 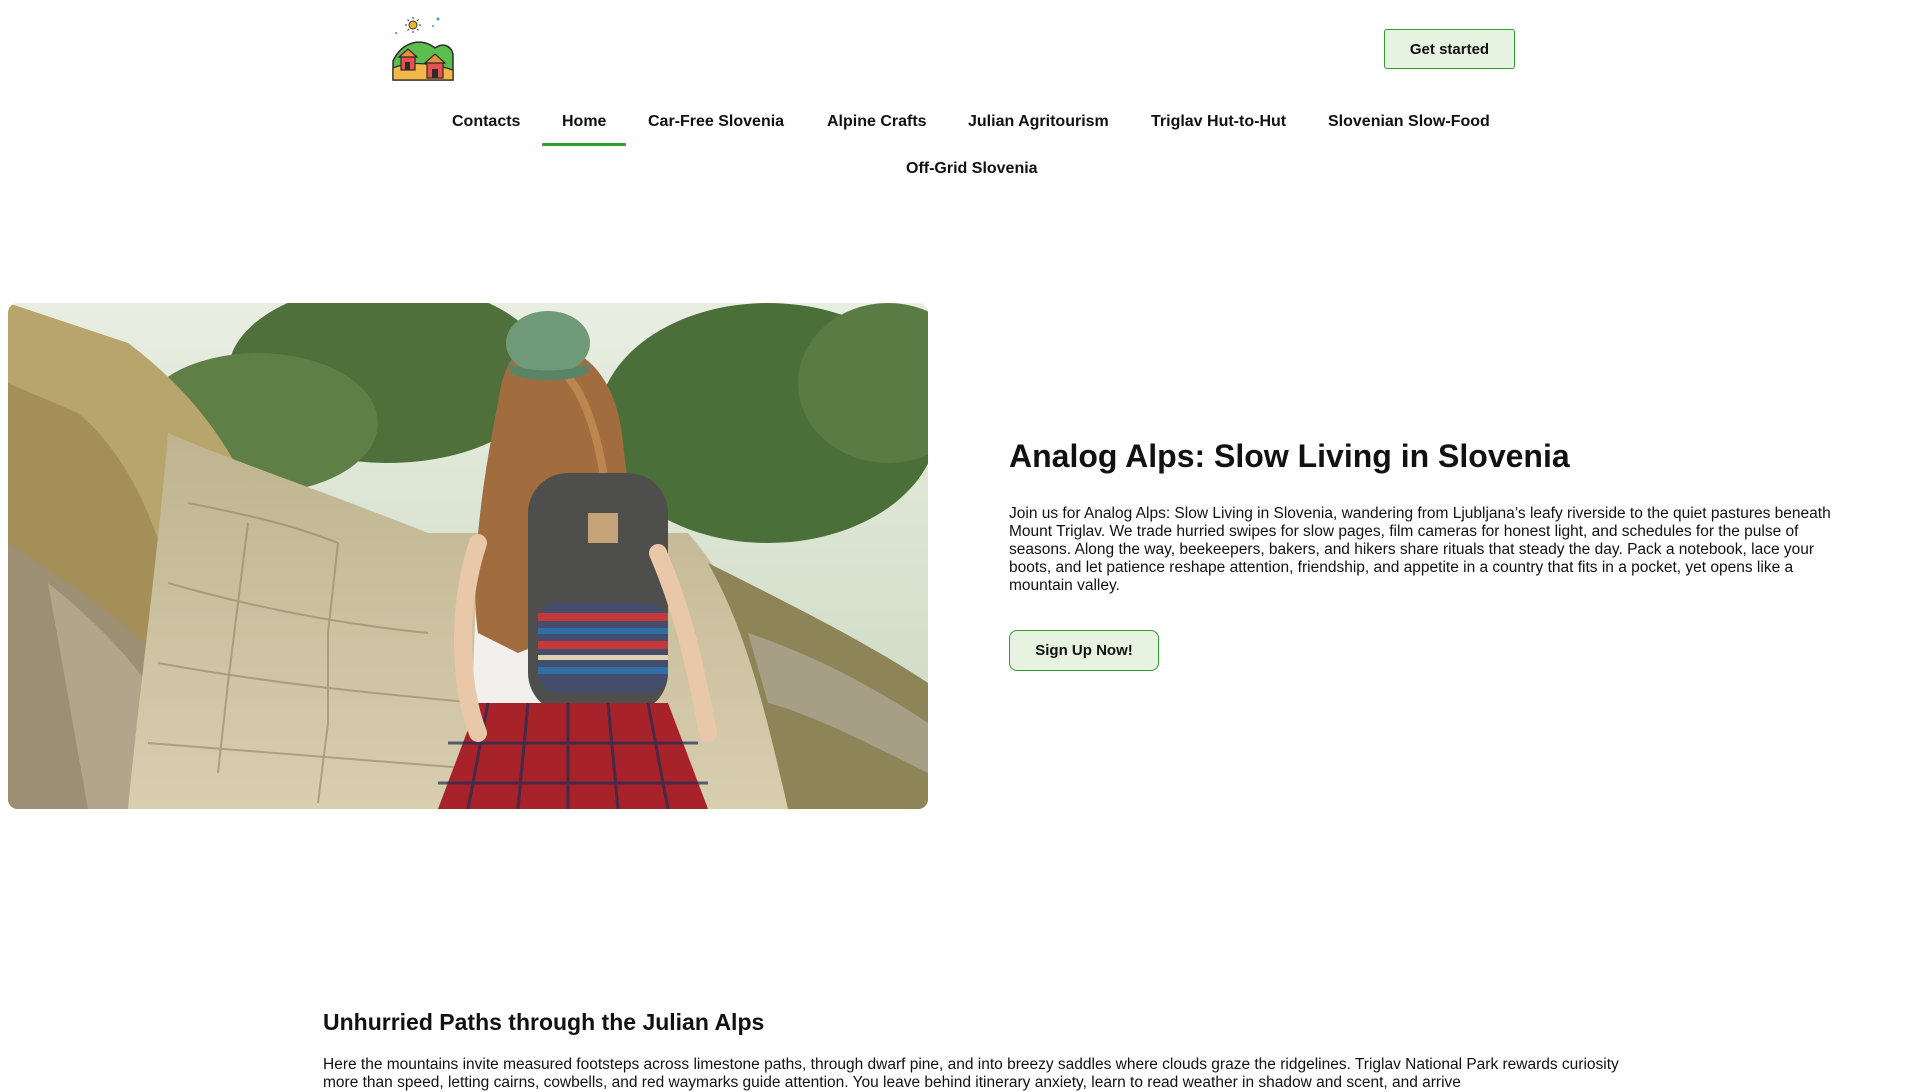 I want to click on get-started-button: Get started, so click(x=1449, y=49).